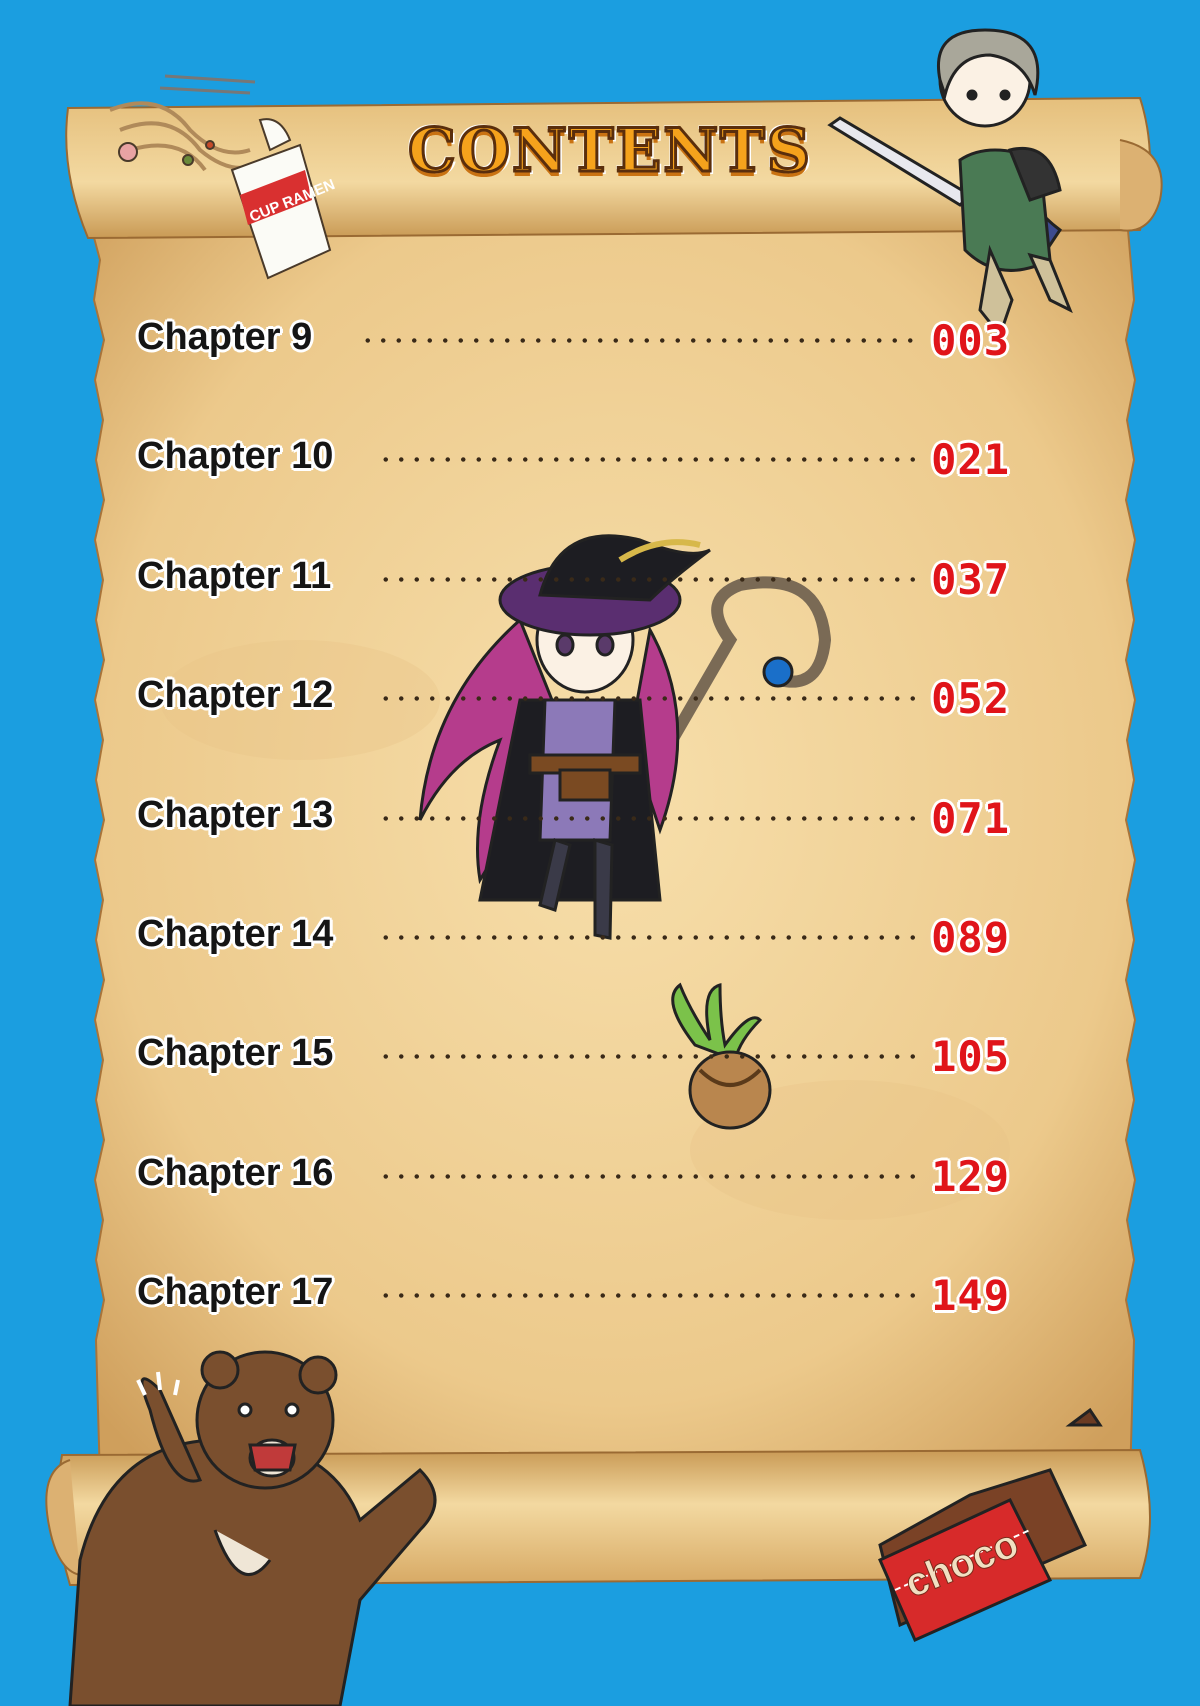  I want to click on chapter-label: Chapter 15, so click(235, 1053).